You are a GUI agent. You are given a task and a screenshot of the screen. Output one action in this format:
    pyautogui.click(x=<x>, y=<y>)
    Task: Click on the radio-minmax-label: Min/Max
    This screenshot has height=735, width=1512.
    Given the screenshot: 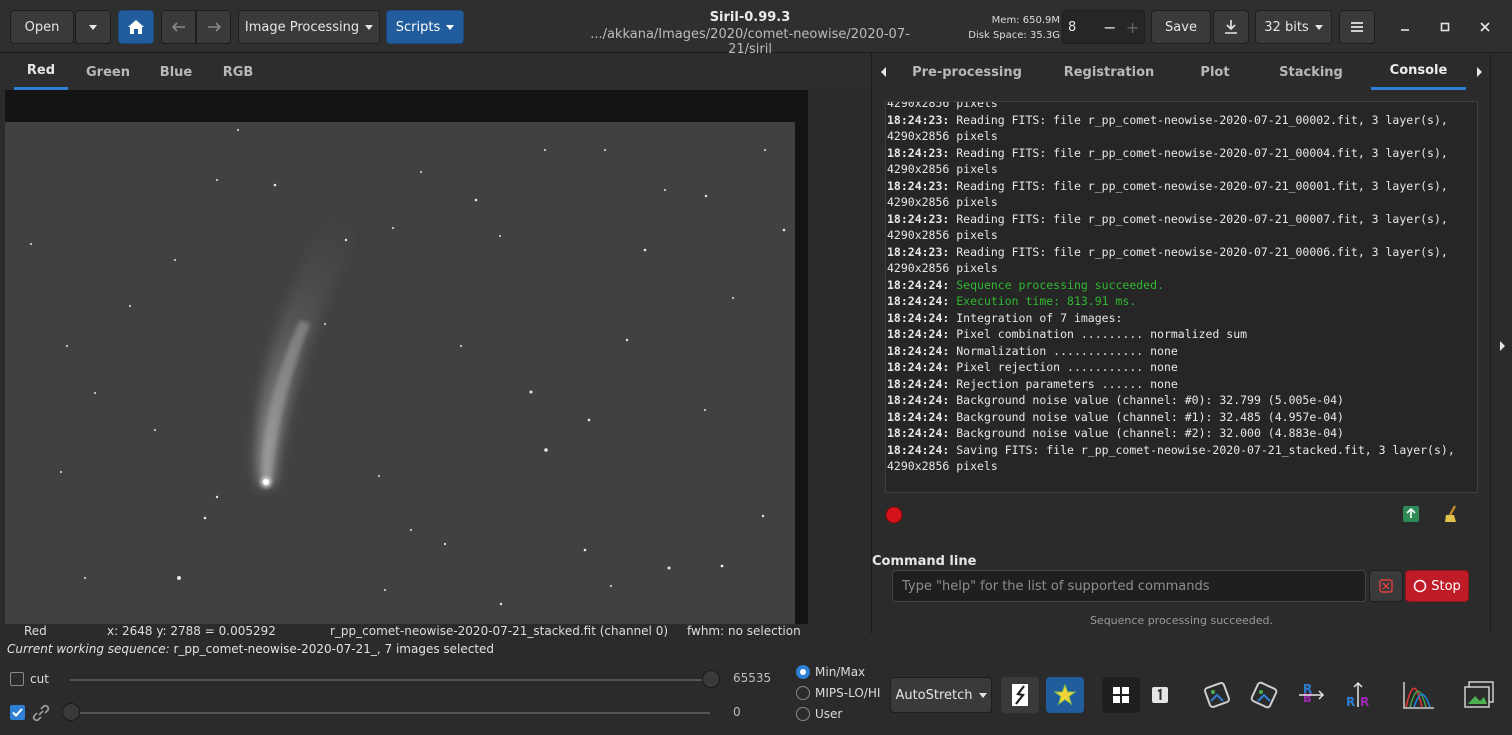 What is the action you would take?
    pyautogui.click(x=840, y=672)
    